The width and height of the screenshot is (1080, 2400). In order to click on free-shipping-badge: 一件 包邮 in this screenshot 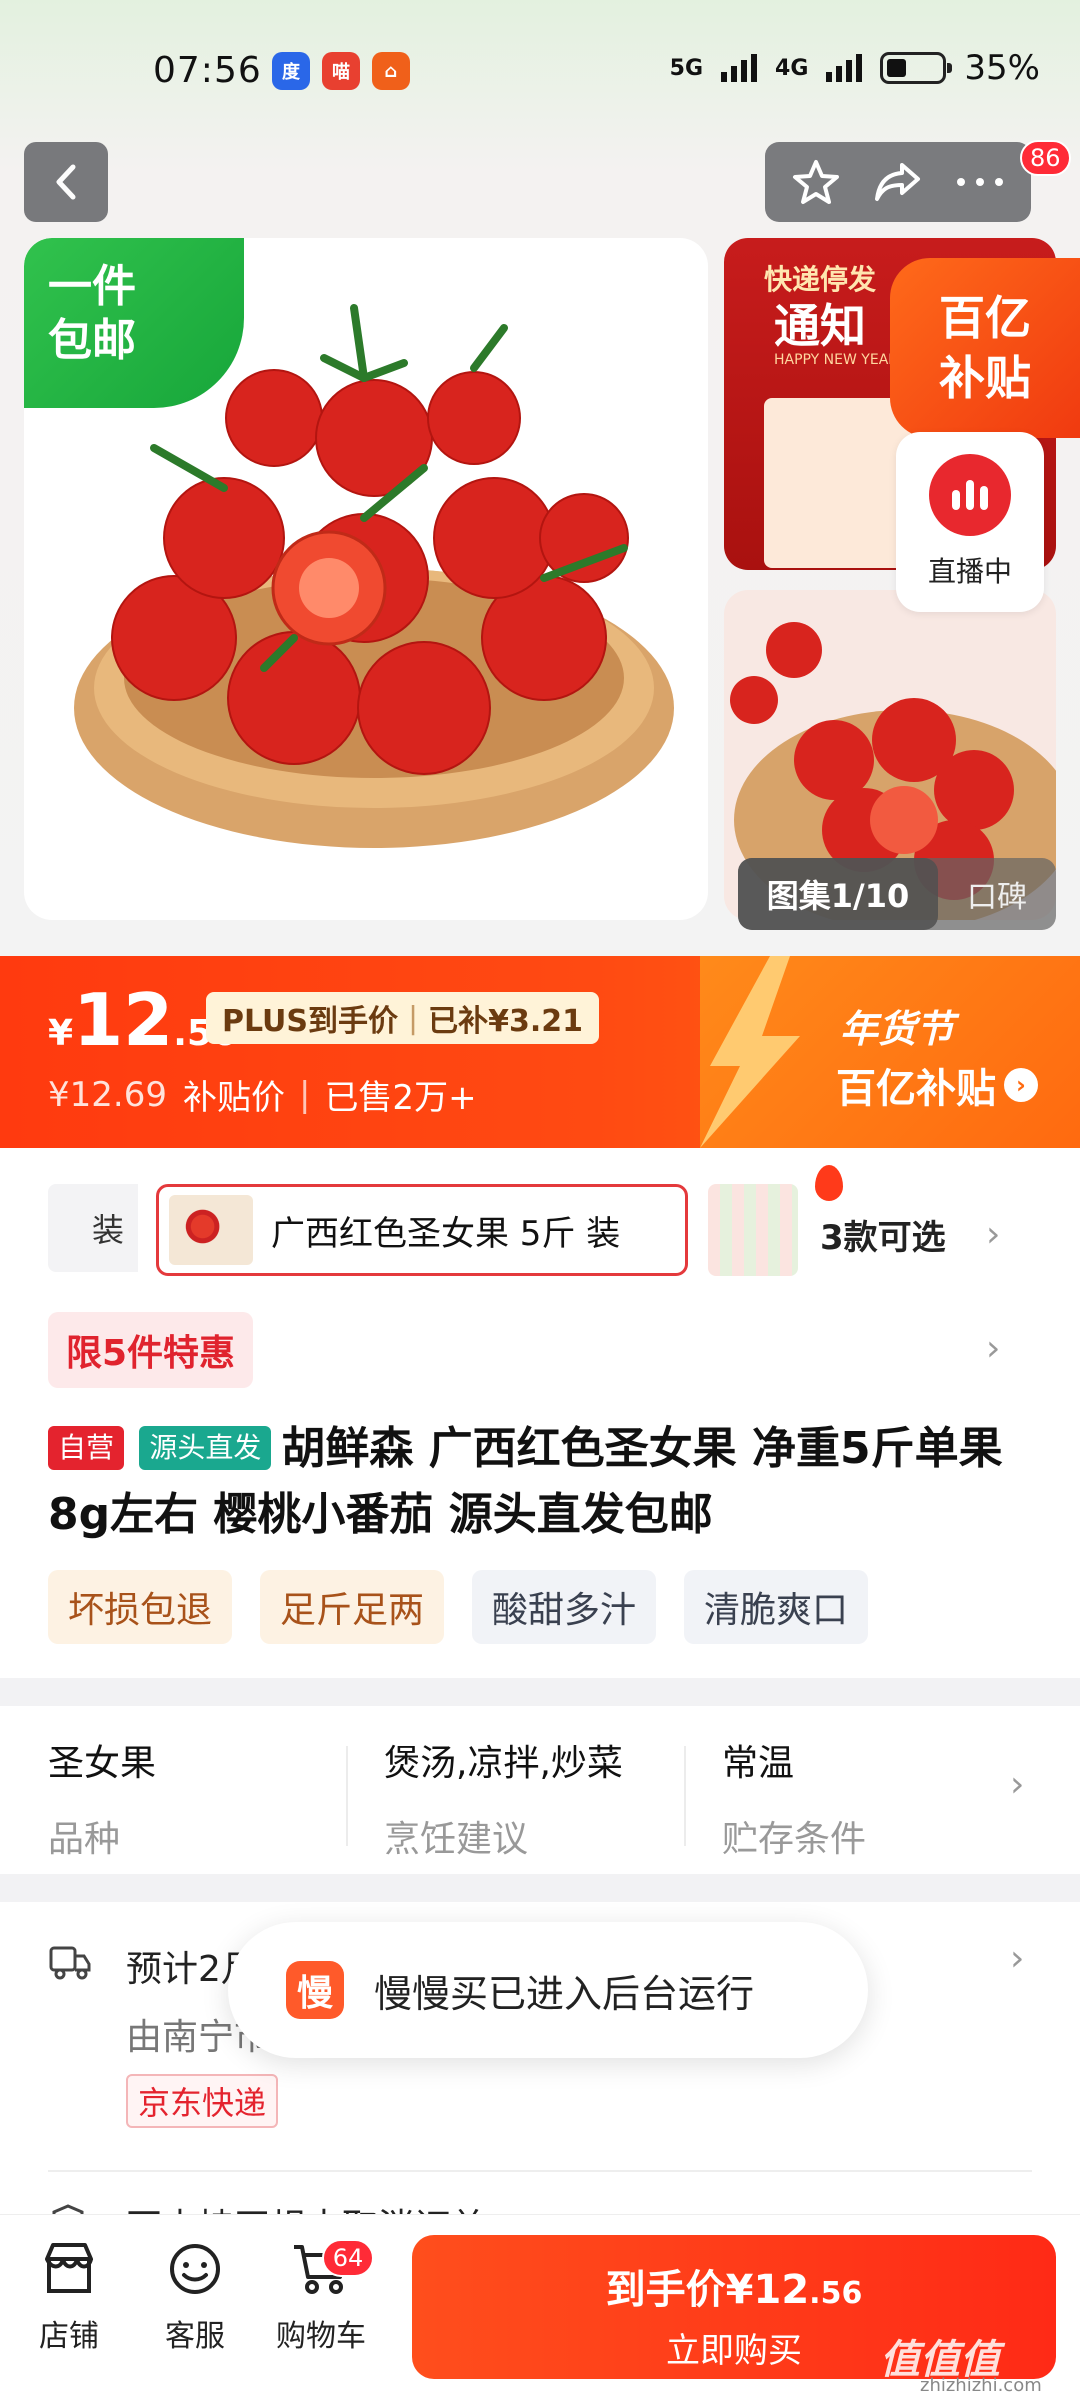, I will do `click(134, 323)`.